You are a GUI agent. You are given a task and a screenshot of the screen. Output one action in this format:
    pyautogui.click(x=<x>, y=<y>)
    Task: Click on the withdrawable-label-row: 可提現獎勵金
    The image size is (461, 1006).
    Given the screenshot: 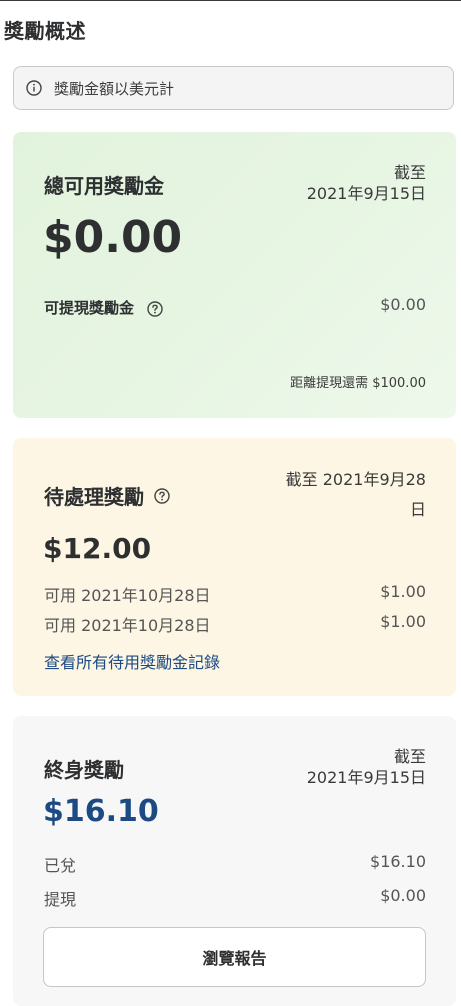 What is the action you would take?
    pyautogui.click(x=103, y=307)
    